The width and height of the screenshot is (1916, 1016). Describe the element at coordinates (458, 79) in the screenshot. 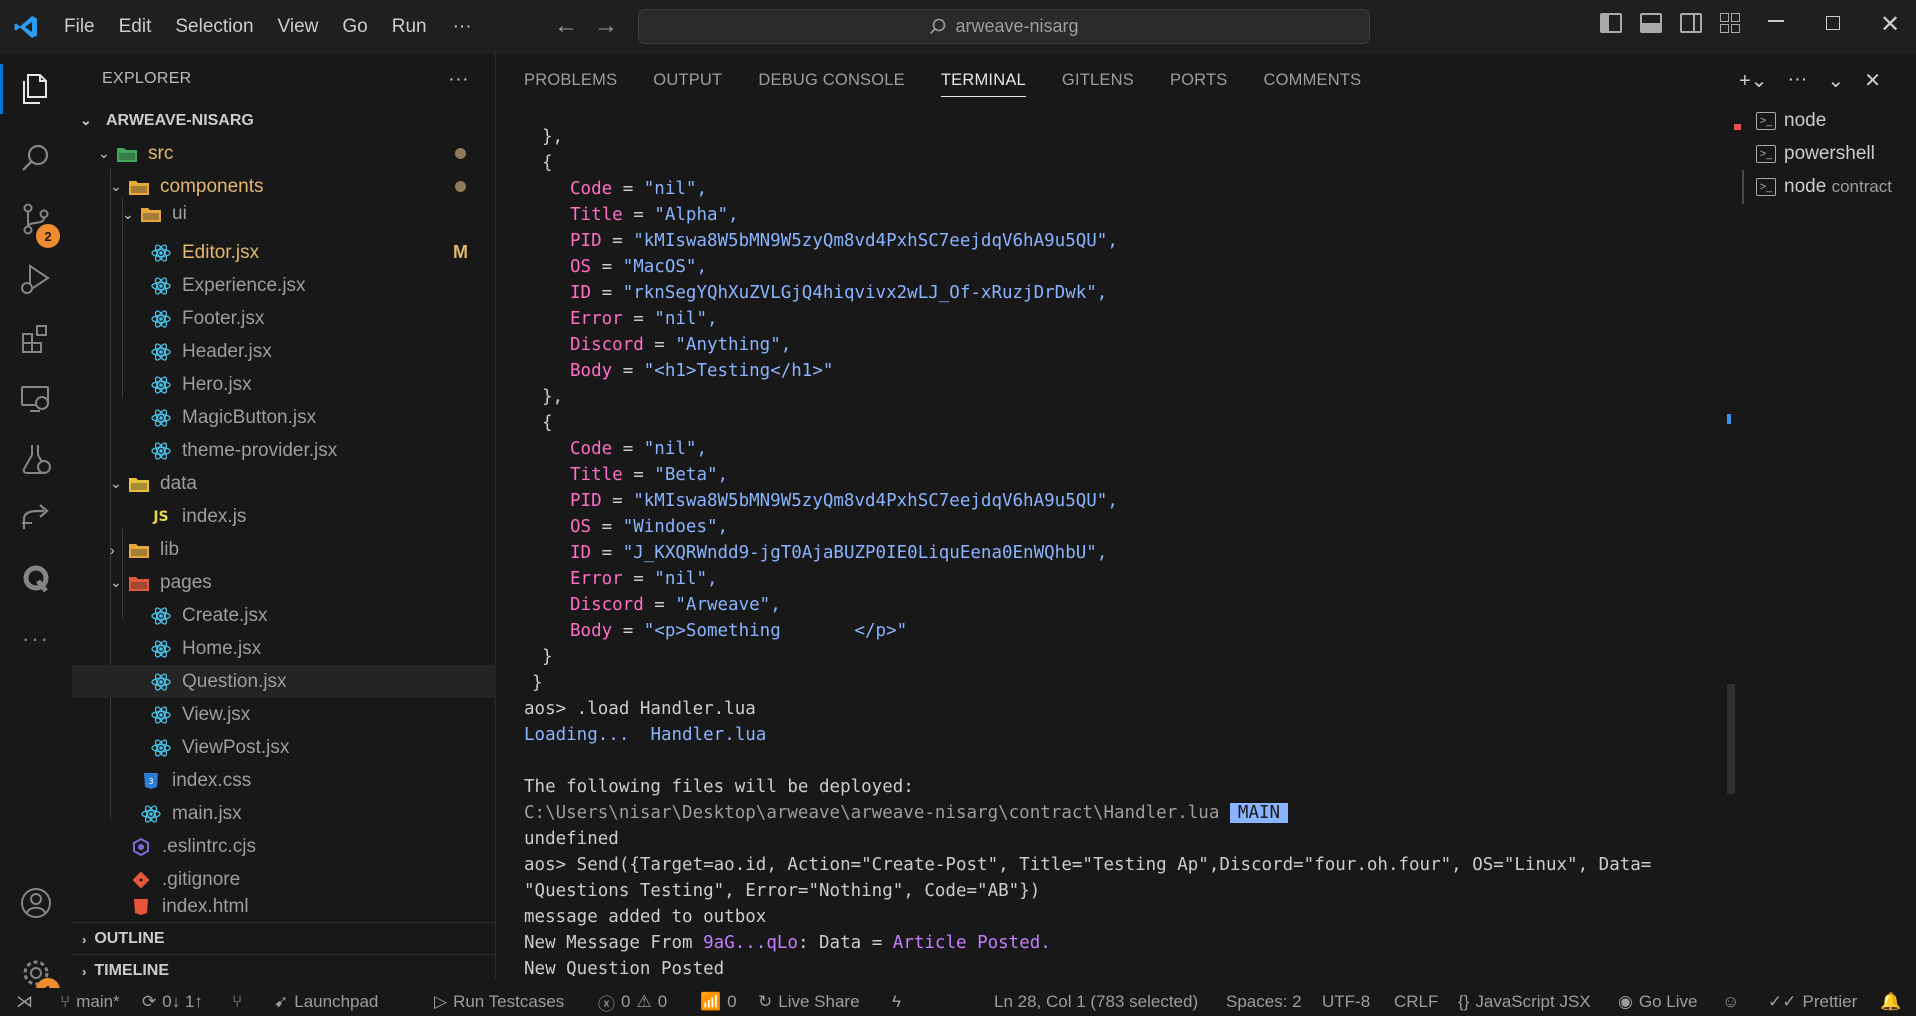

I see `explorer-more-button: ···` at that location.